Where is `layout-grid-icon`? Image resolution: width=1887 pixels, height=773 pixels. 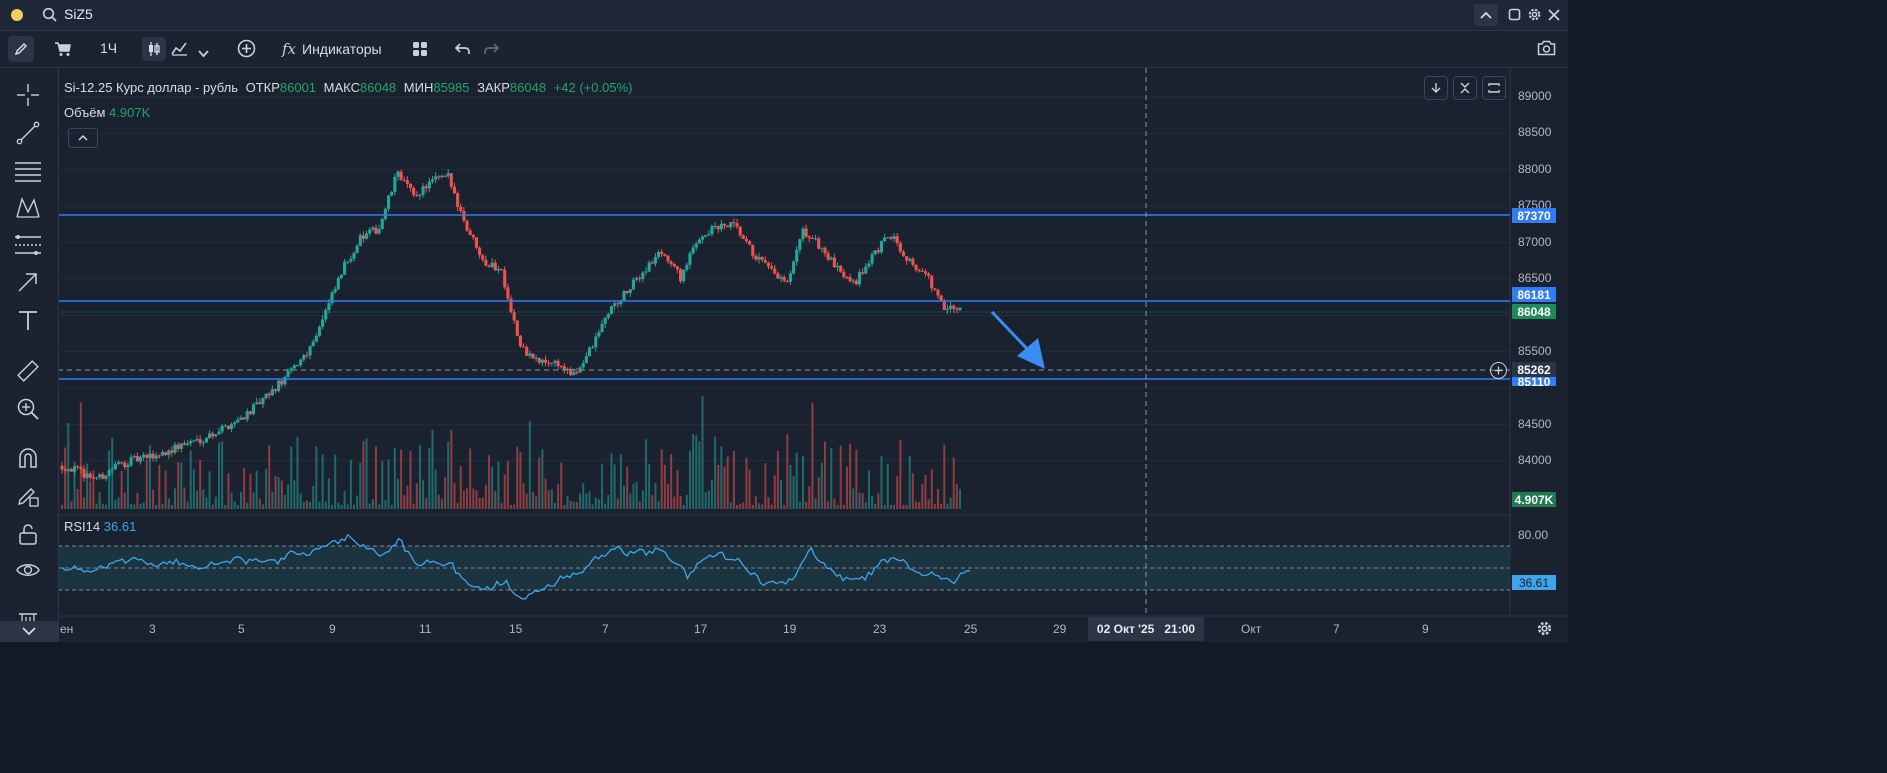
layout-grid-icon is located at coordinates (420, 51).